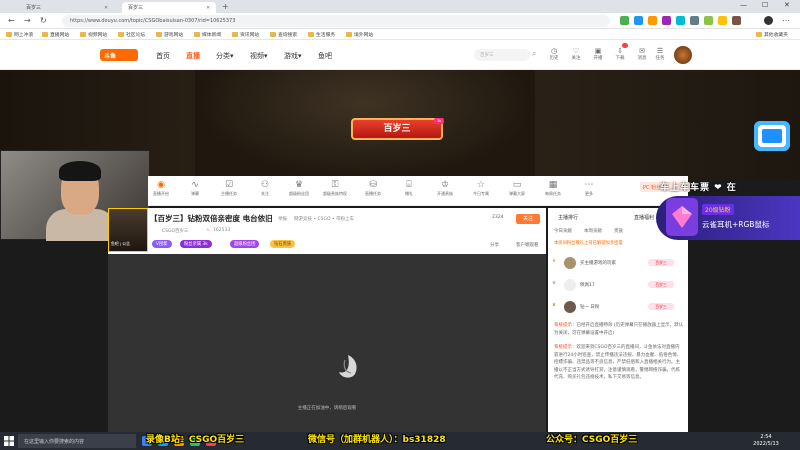 The image size is (800, 450). I want to click on history-button: ◷ 历史, so click(554, 54).